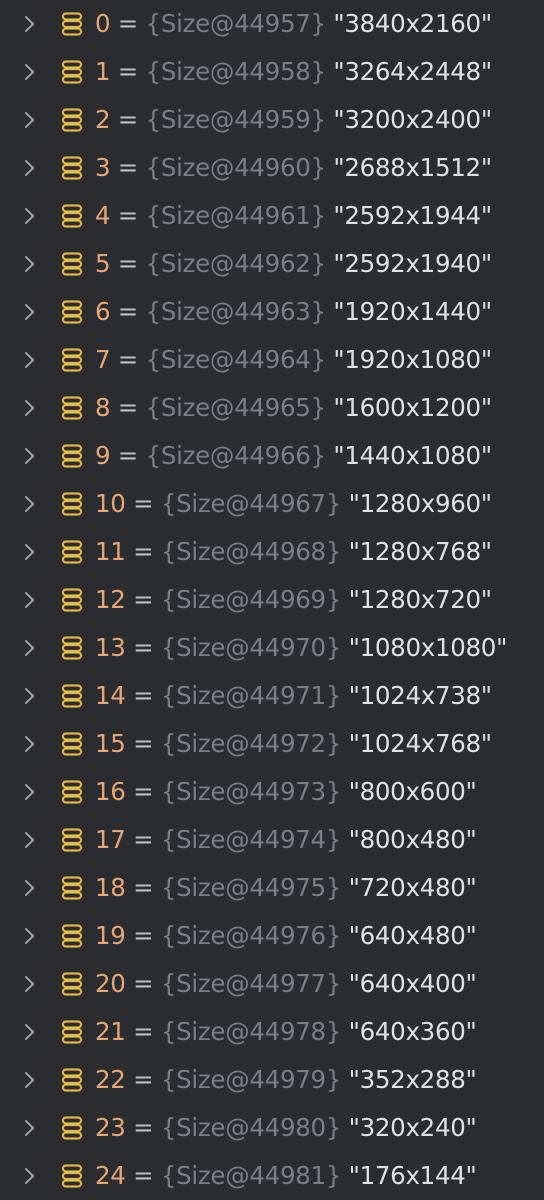 The height and width of the screenshot is (1200, 544). I want to click on object-reference: {Size@44962}, so click(236, 263).